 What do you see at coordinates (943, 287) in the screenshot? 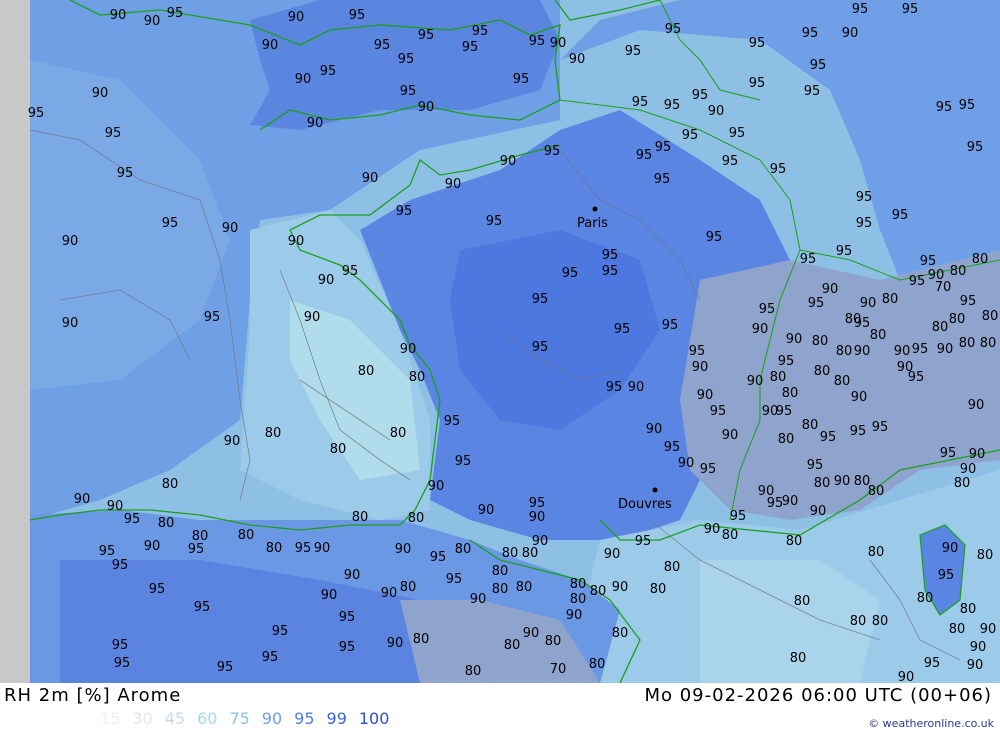
I see `contour-label: 70` at bounding box center [943, 287].